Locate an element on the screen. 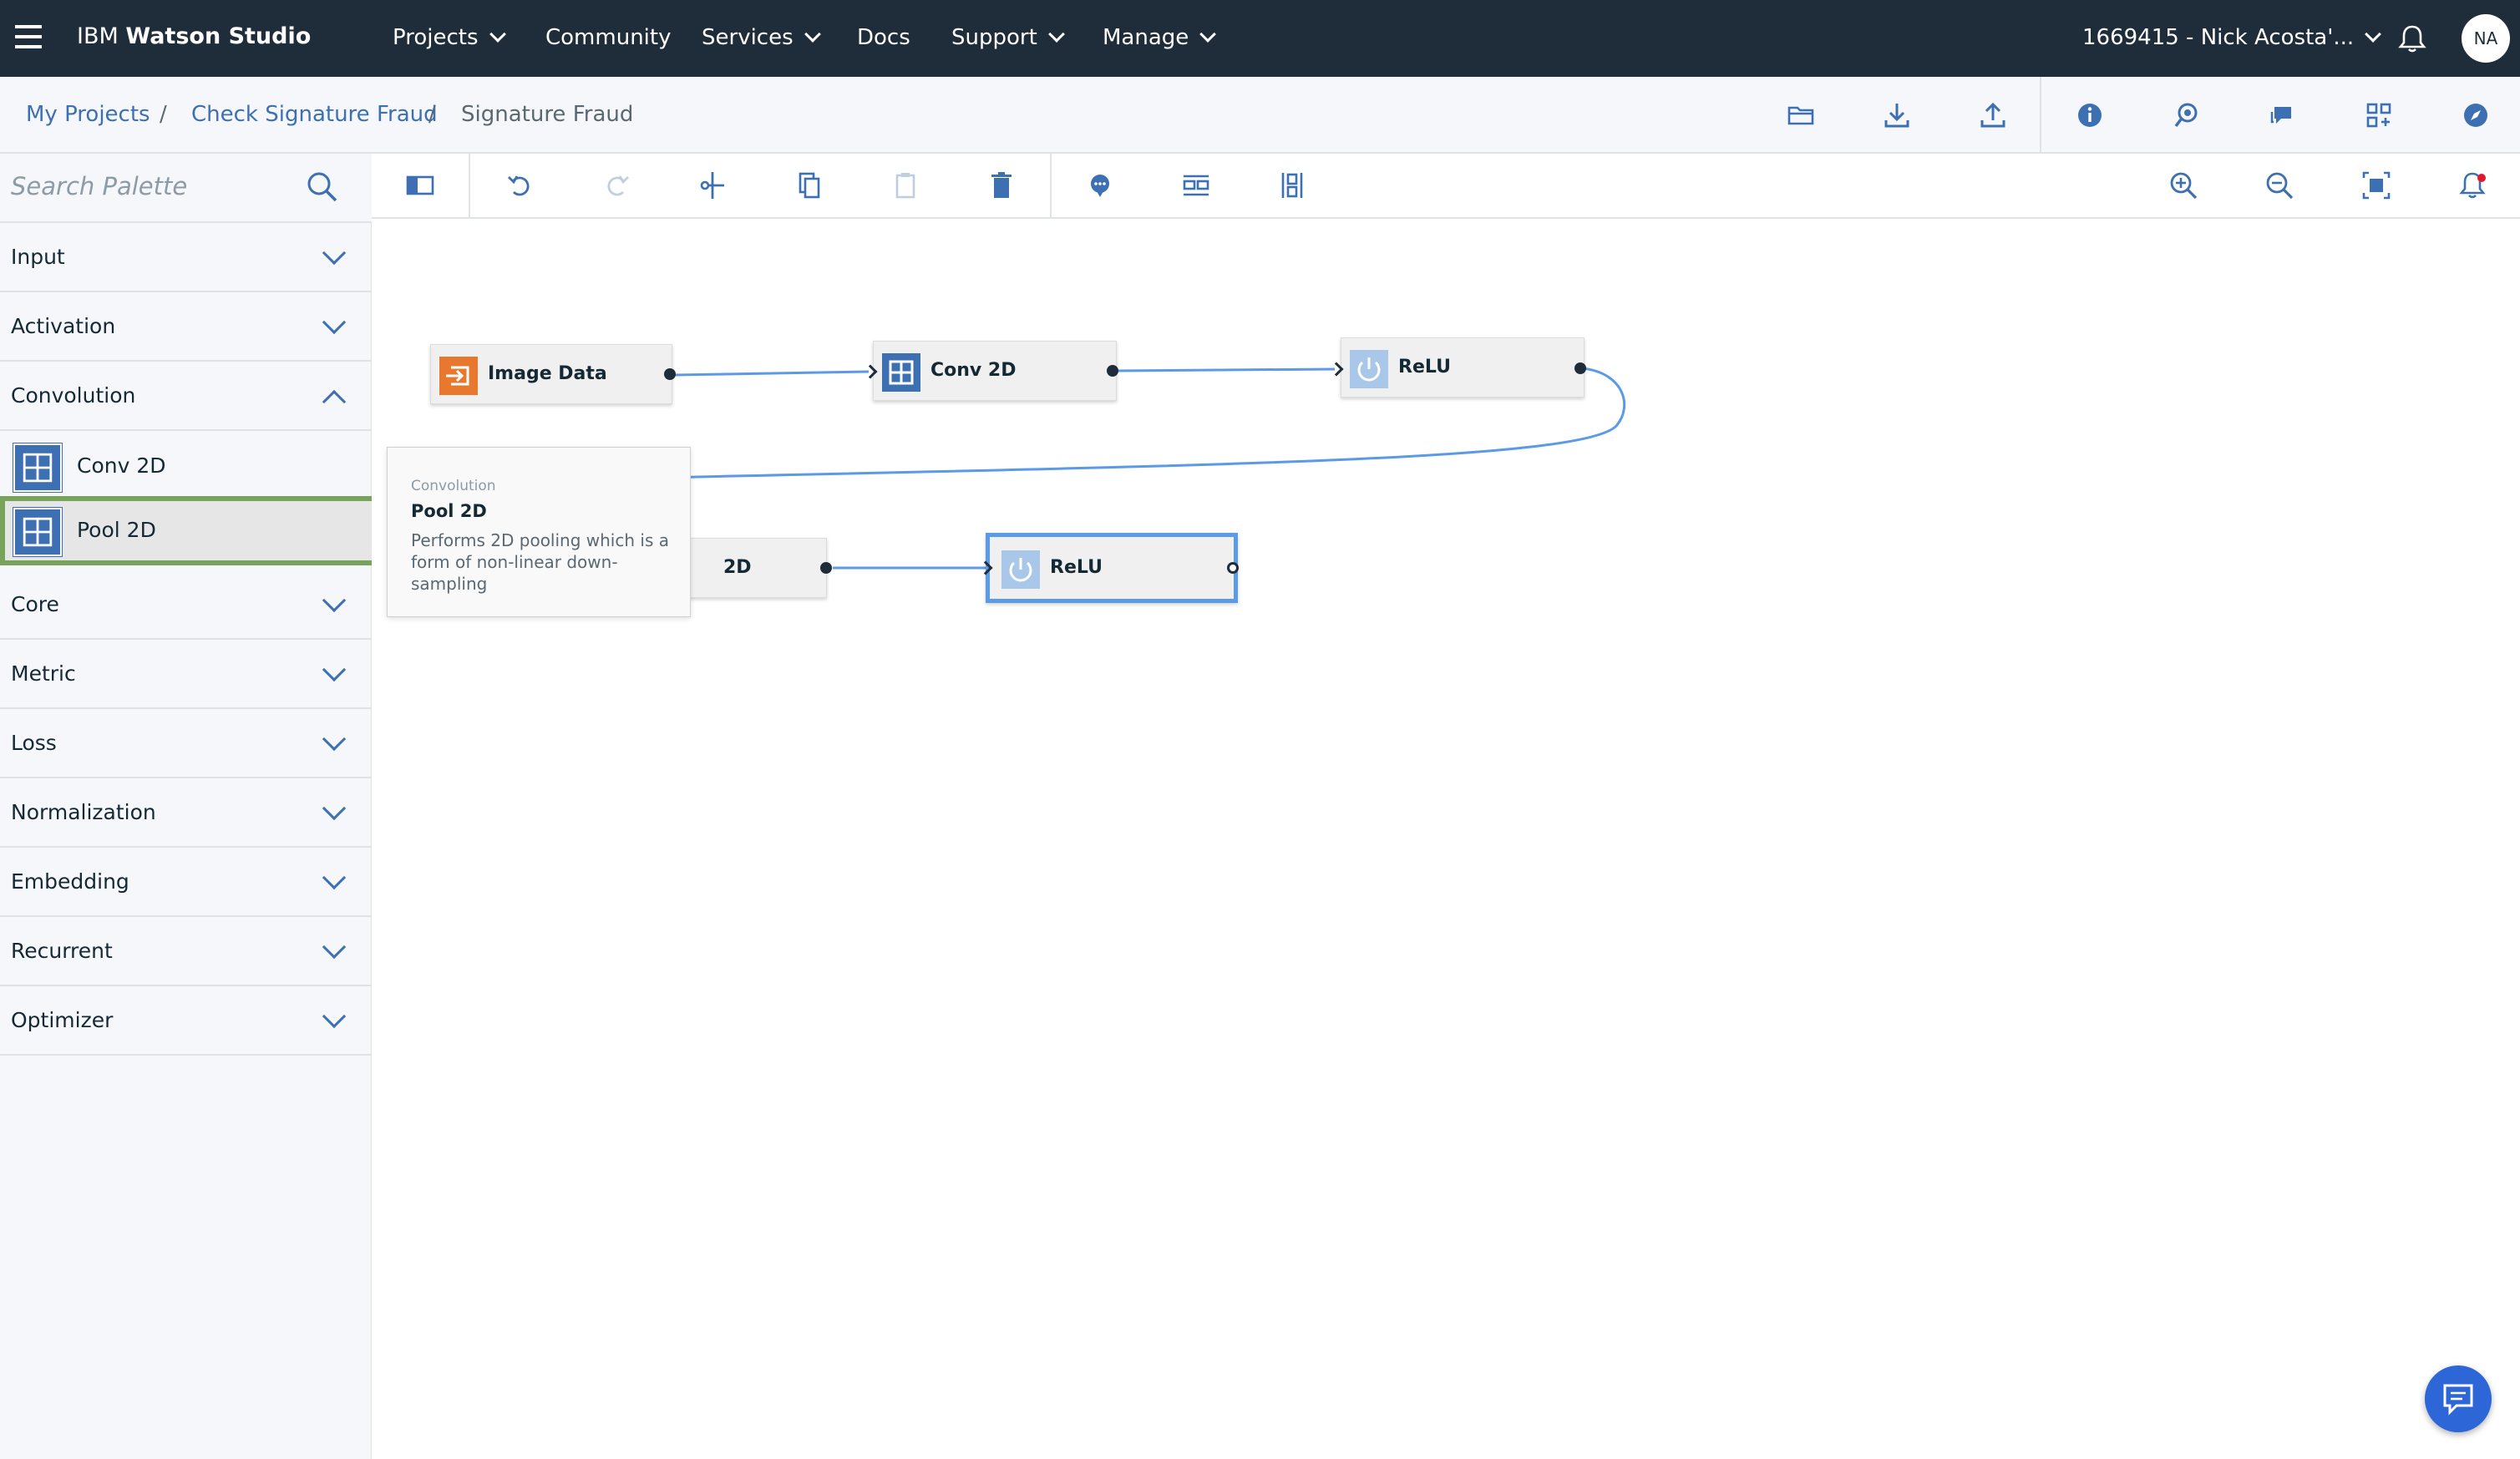 The width and height of the screenshot is (2520, 1459). paste-icon is located at coordinates (905, 185).